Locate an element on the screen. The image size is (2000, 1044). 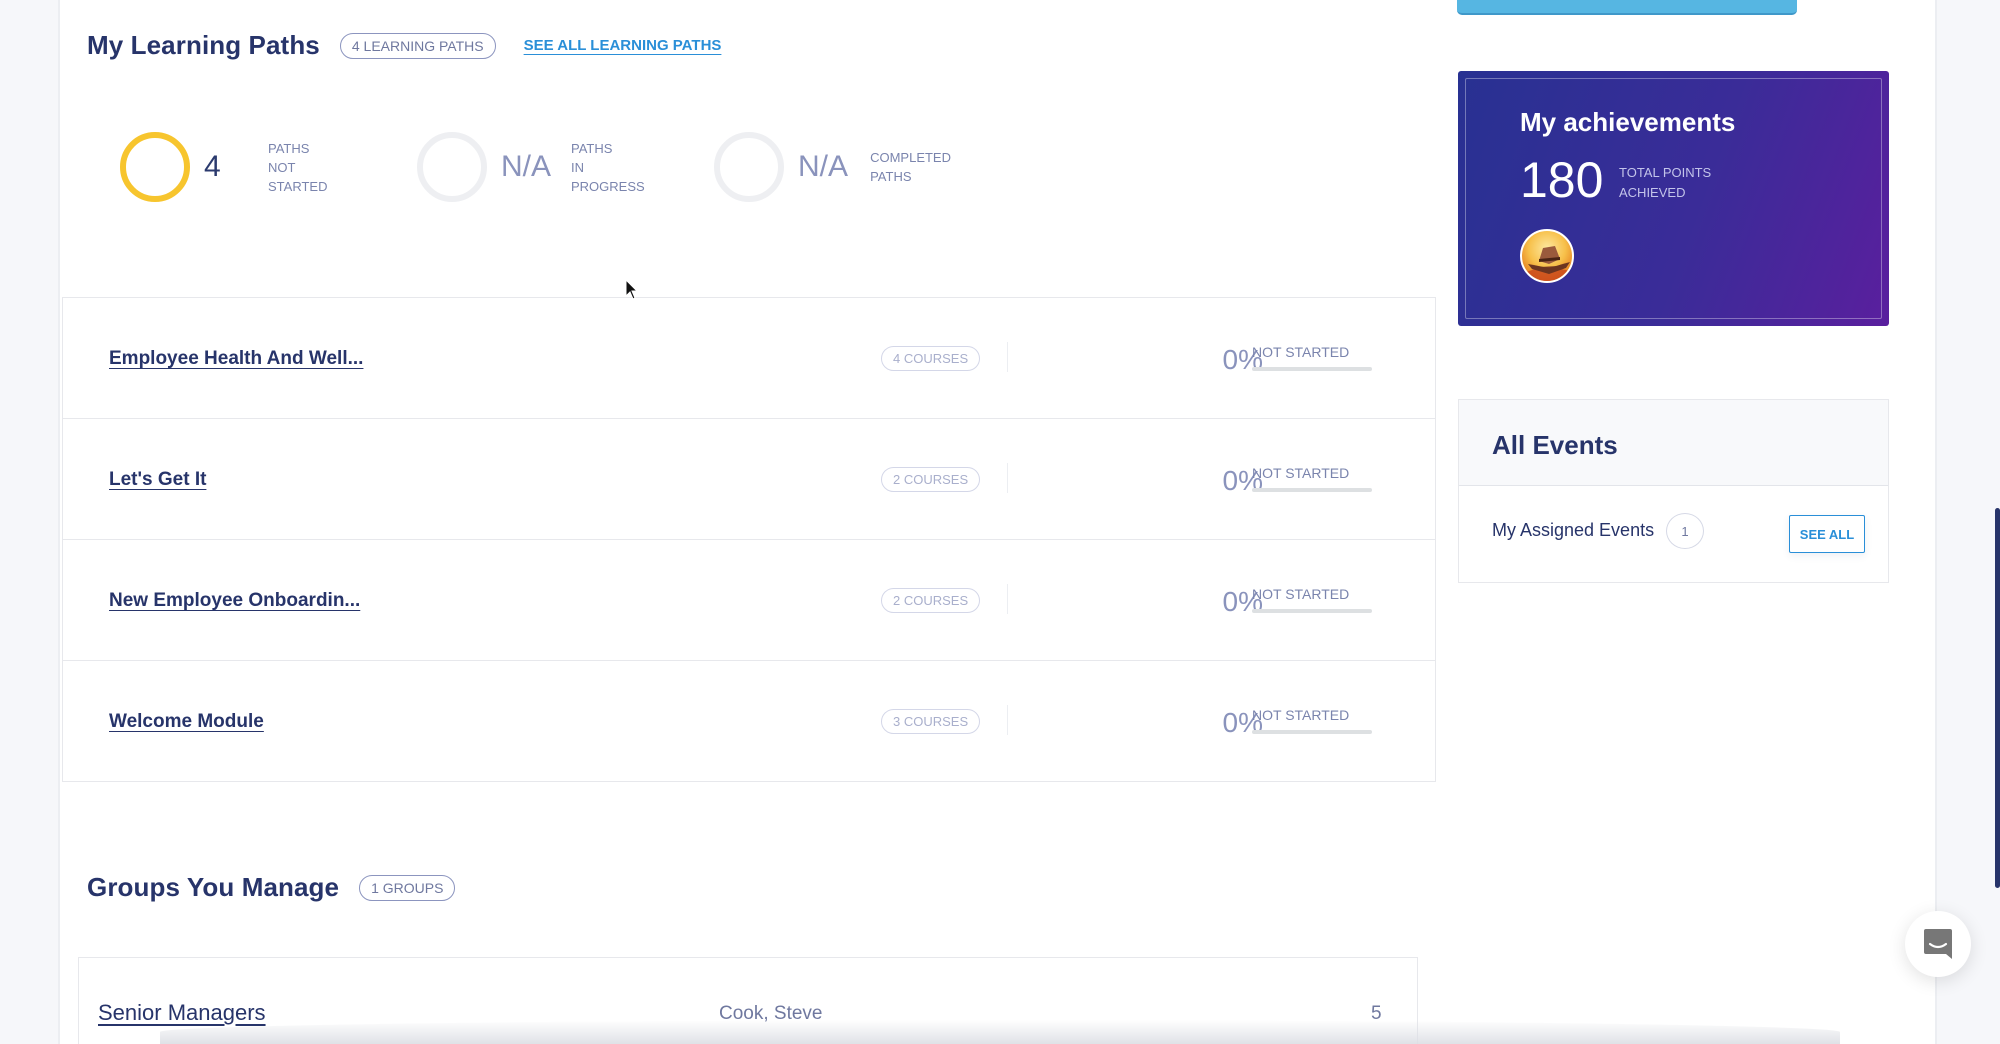
learning-path-row: Welcome Module 3 Courses 0% Not Started is located at coordinates (749, 721).